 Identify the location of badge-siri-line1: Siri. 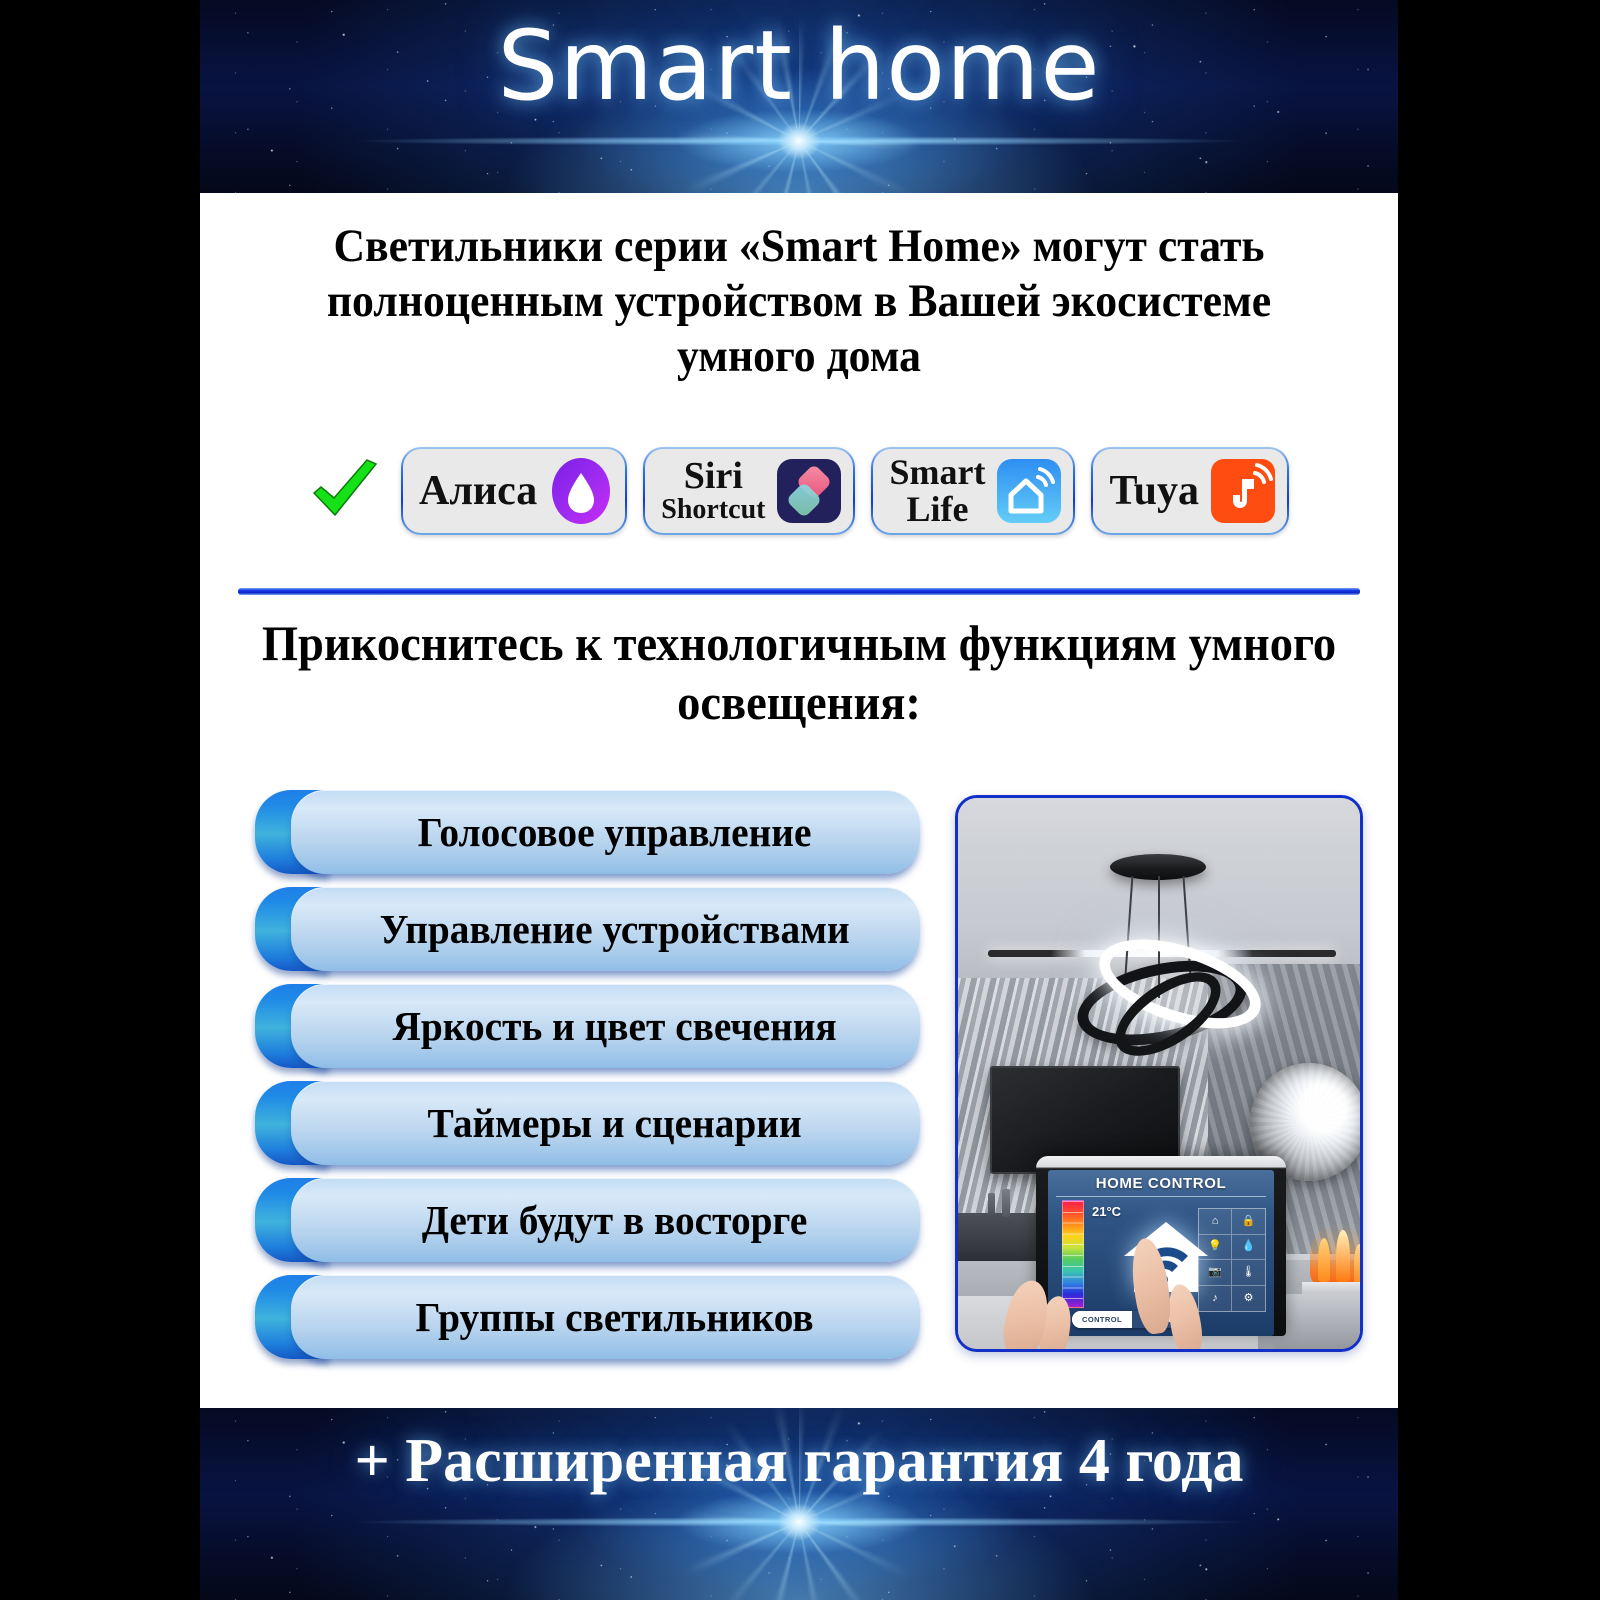
(713, 476).